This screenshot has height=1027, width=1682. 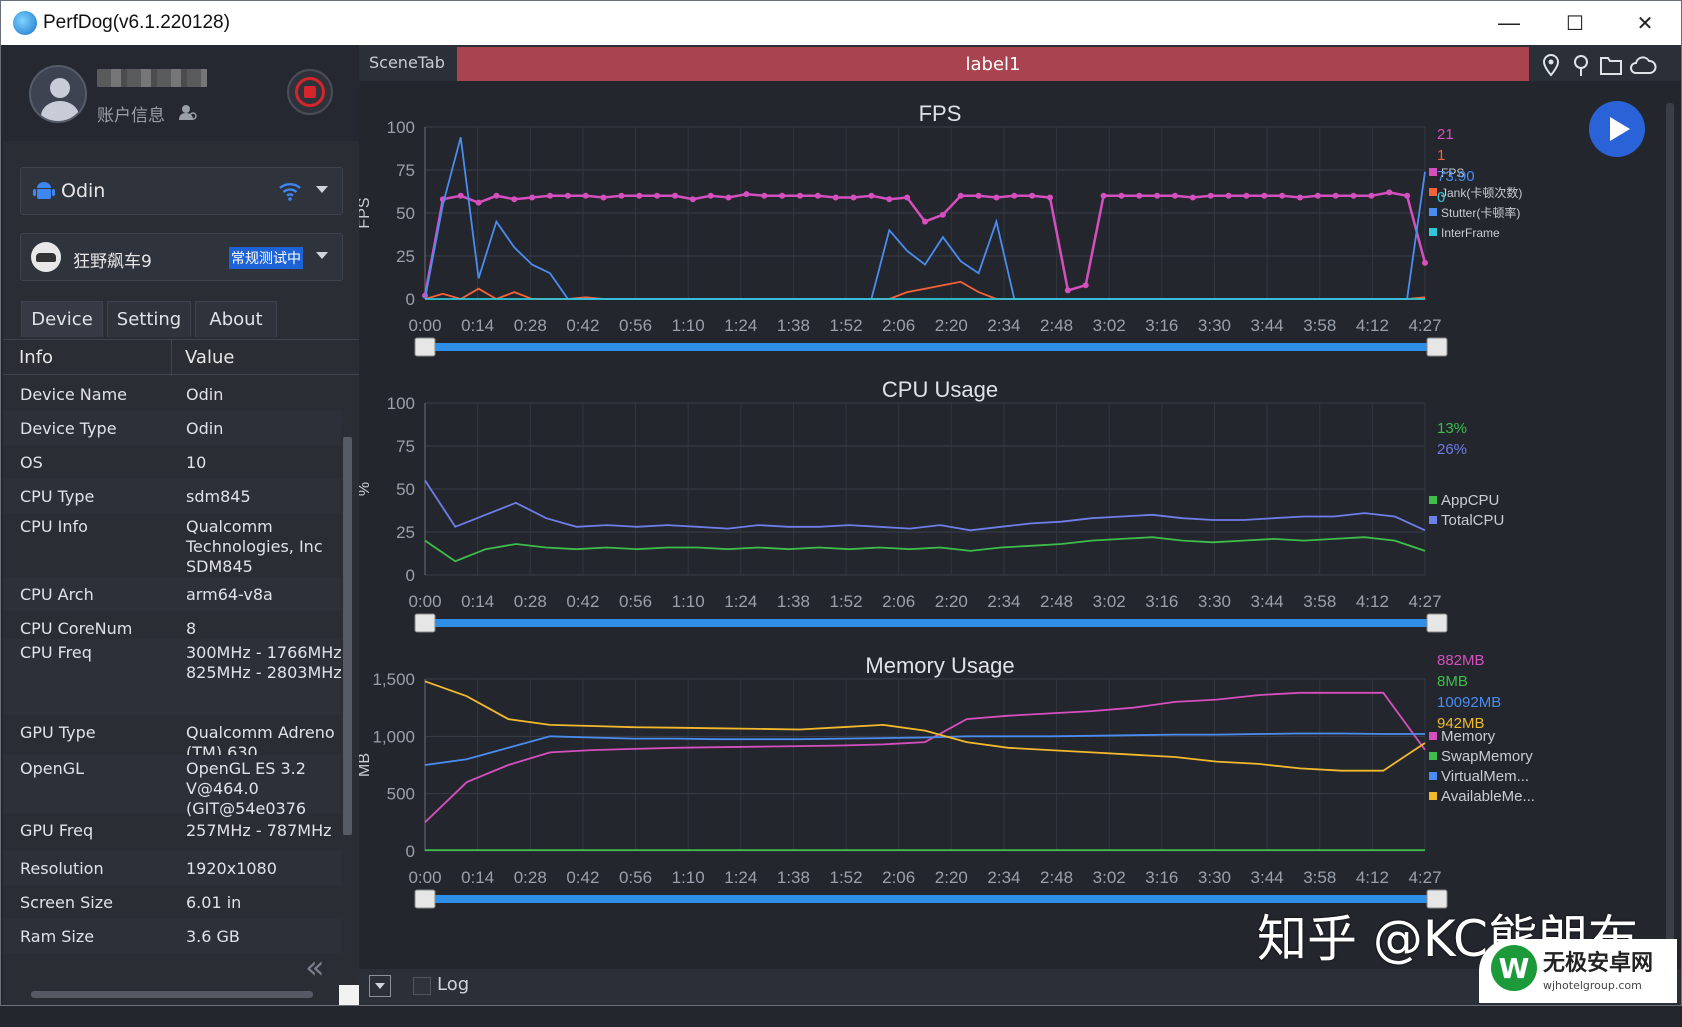 I want to click on stop-record-button, so click(x=310, y=92).